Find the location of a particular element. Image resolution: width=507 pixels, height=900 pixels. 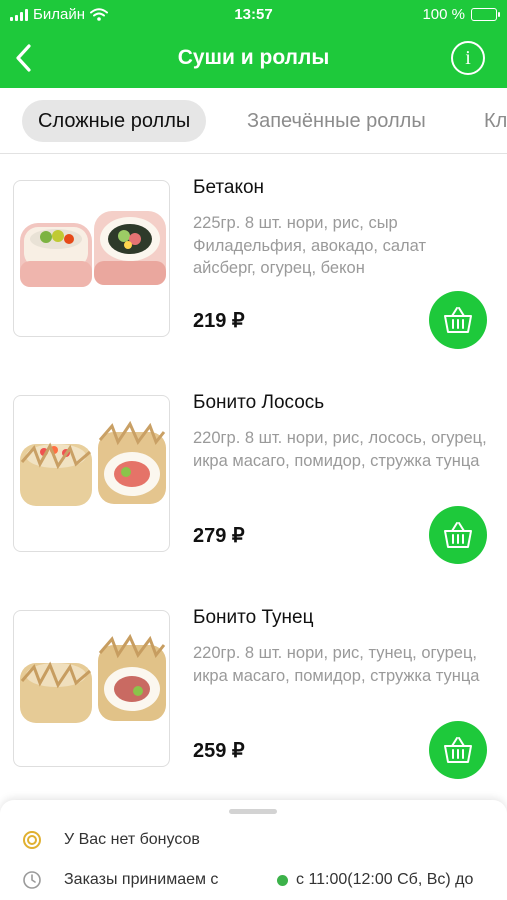

nav-bar: Суши и роллы i is located at coordinates (253, 59).